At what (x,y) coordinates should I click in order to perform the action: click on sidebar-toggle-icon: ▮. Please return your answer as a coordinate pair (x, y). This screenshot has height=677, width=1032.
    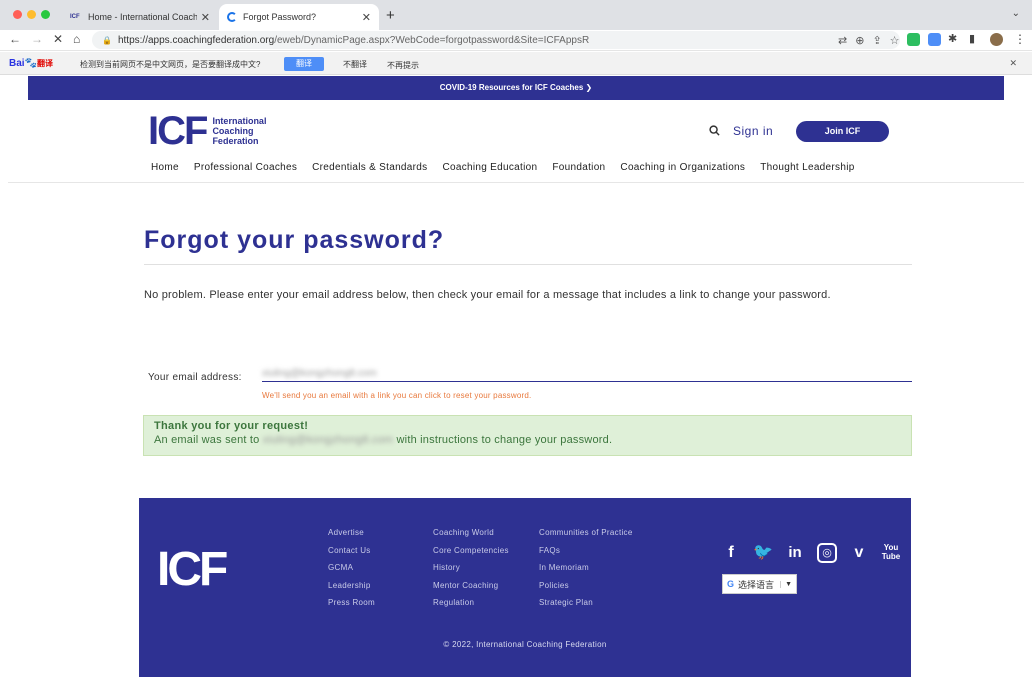
    Looking at the image, I should click on (972, 38).